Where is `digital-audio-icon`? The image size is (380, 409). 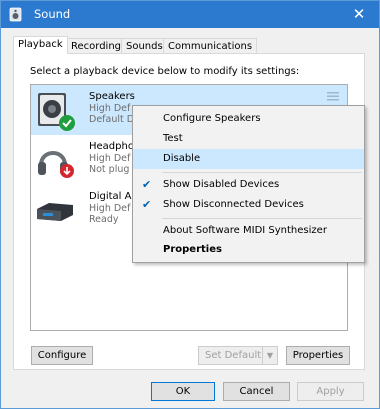 digital-audio-icon is located at coordinates (55, 212).